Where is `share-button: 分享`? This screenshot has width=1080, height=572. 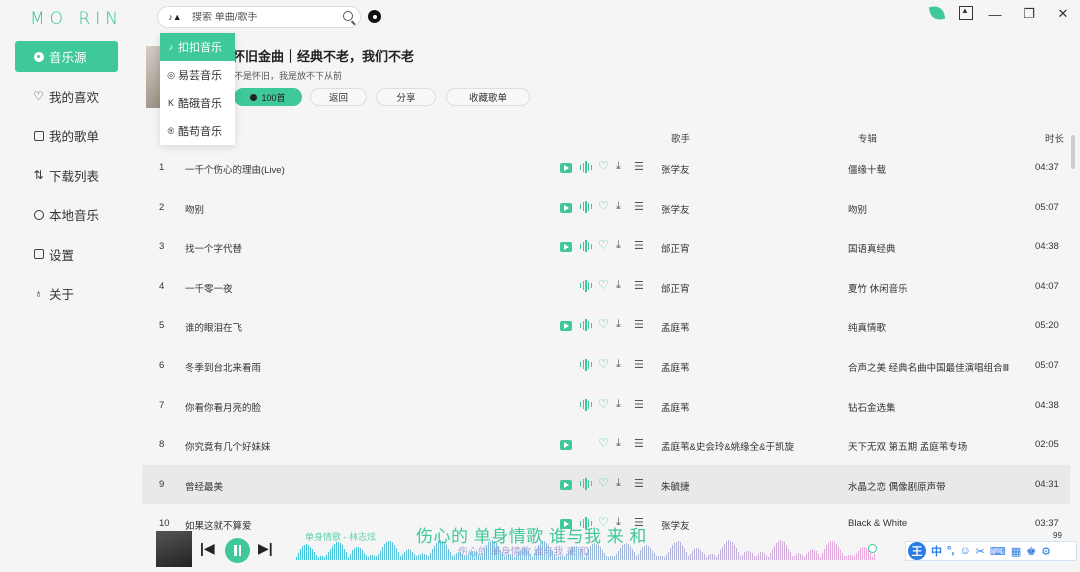
share-button: 分享 is located at coordinates (406, 97).